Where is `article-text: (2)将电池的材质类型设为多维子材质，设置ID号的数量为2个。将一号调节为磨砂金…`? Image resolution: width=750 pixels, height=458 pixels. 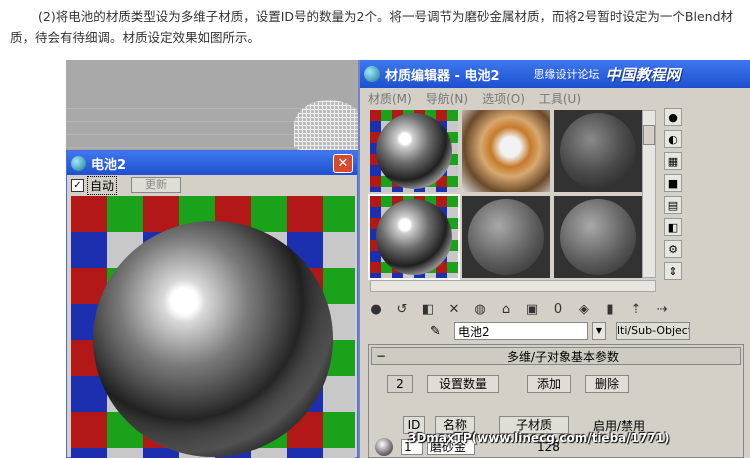
article-text: (2)将电池的材质类型设为多维子材质，设置ID号的数量为2个。将一号调节为磨砂金… is located at coordinates (375, 27).